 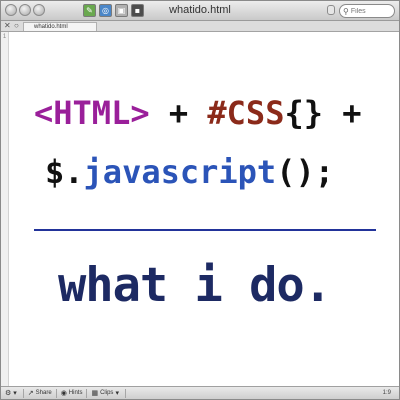 What do you see at coordinates (92, 113) in the screenshot?
I see `html-tag-text: <HTML>` at bounding box center [92, 113].